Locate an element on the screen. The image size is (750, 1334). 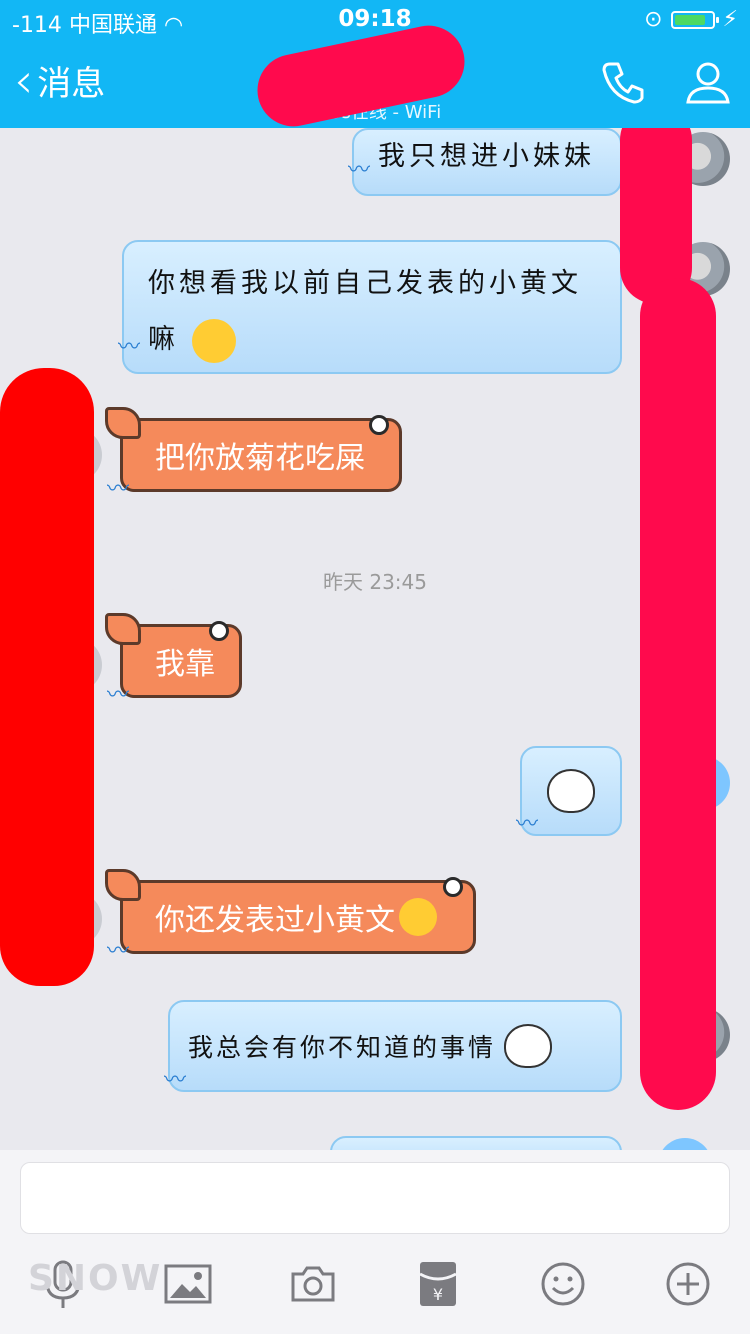
message-bubble: 我只想进小妹妹 〰 is located at coordinates (485, 162).